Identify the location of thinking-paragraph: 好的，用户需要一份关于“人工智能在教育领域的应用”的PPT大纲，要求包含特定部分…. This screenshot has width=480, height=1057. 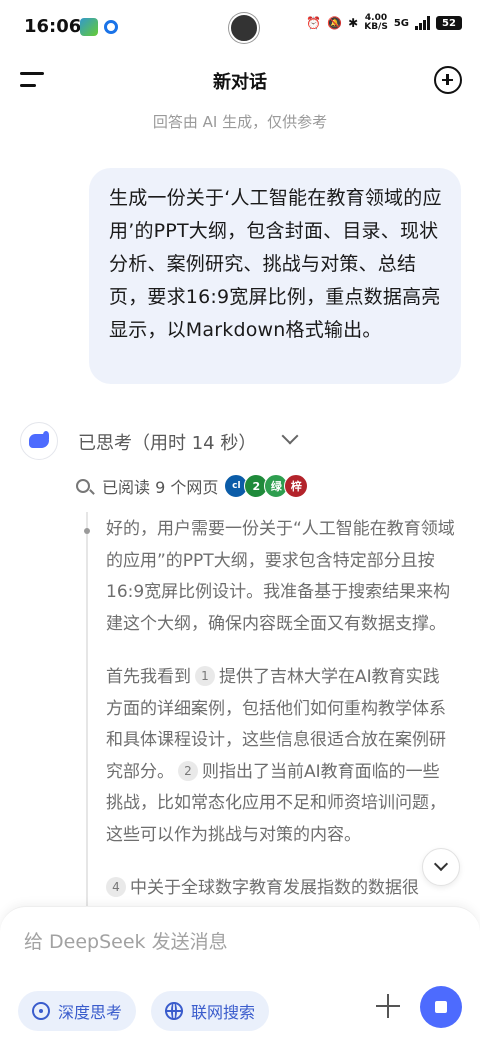
(280, 576).